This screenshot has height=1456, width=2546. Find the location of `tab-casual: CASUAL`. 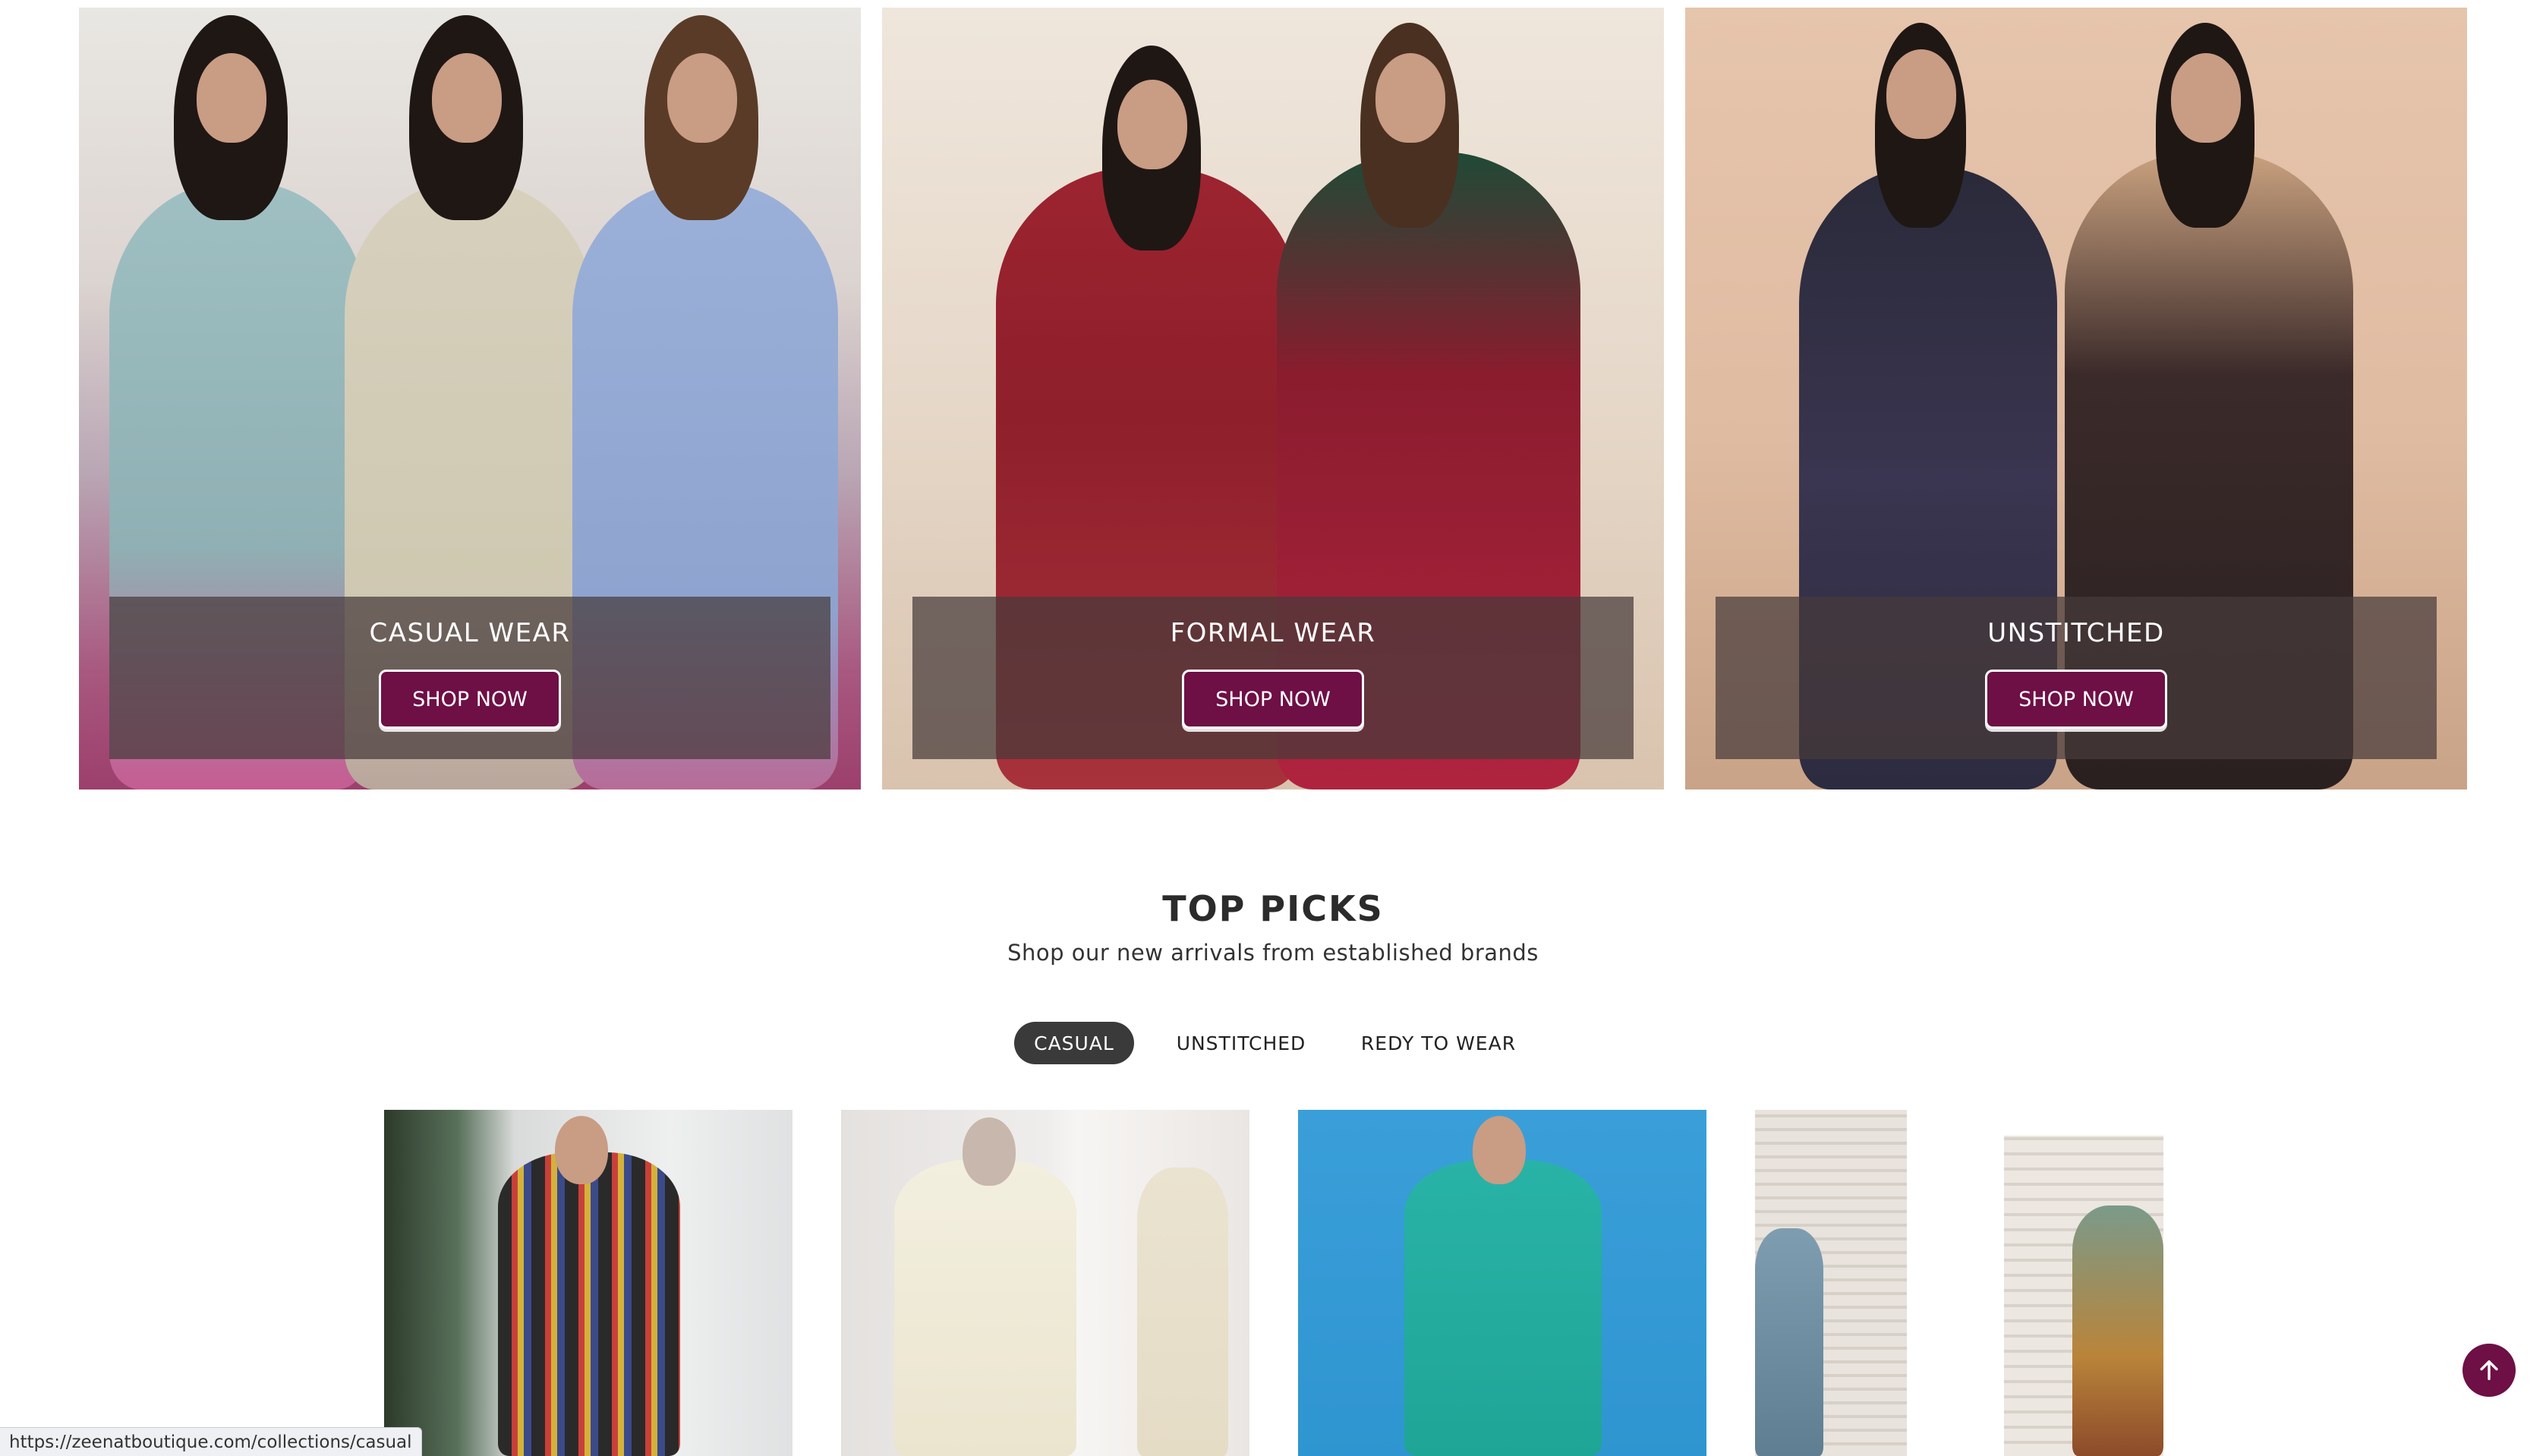

tab-casual: CASUAL is located at coordinates (1074, 1043).